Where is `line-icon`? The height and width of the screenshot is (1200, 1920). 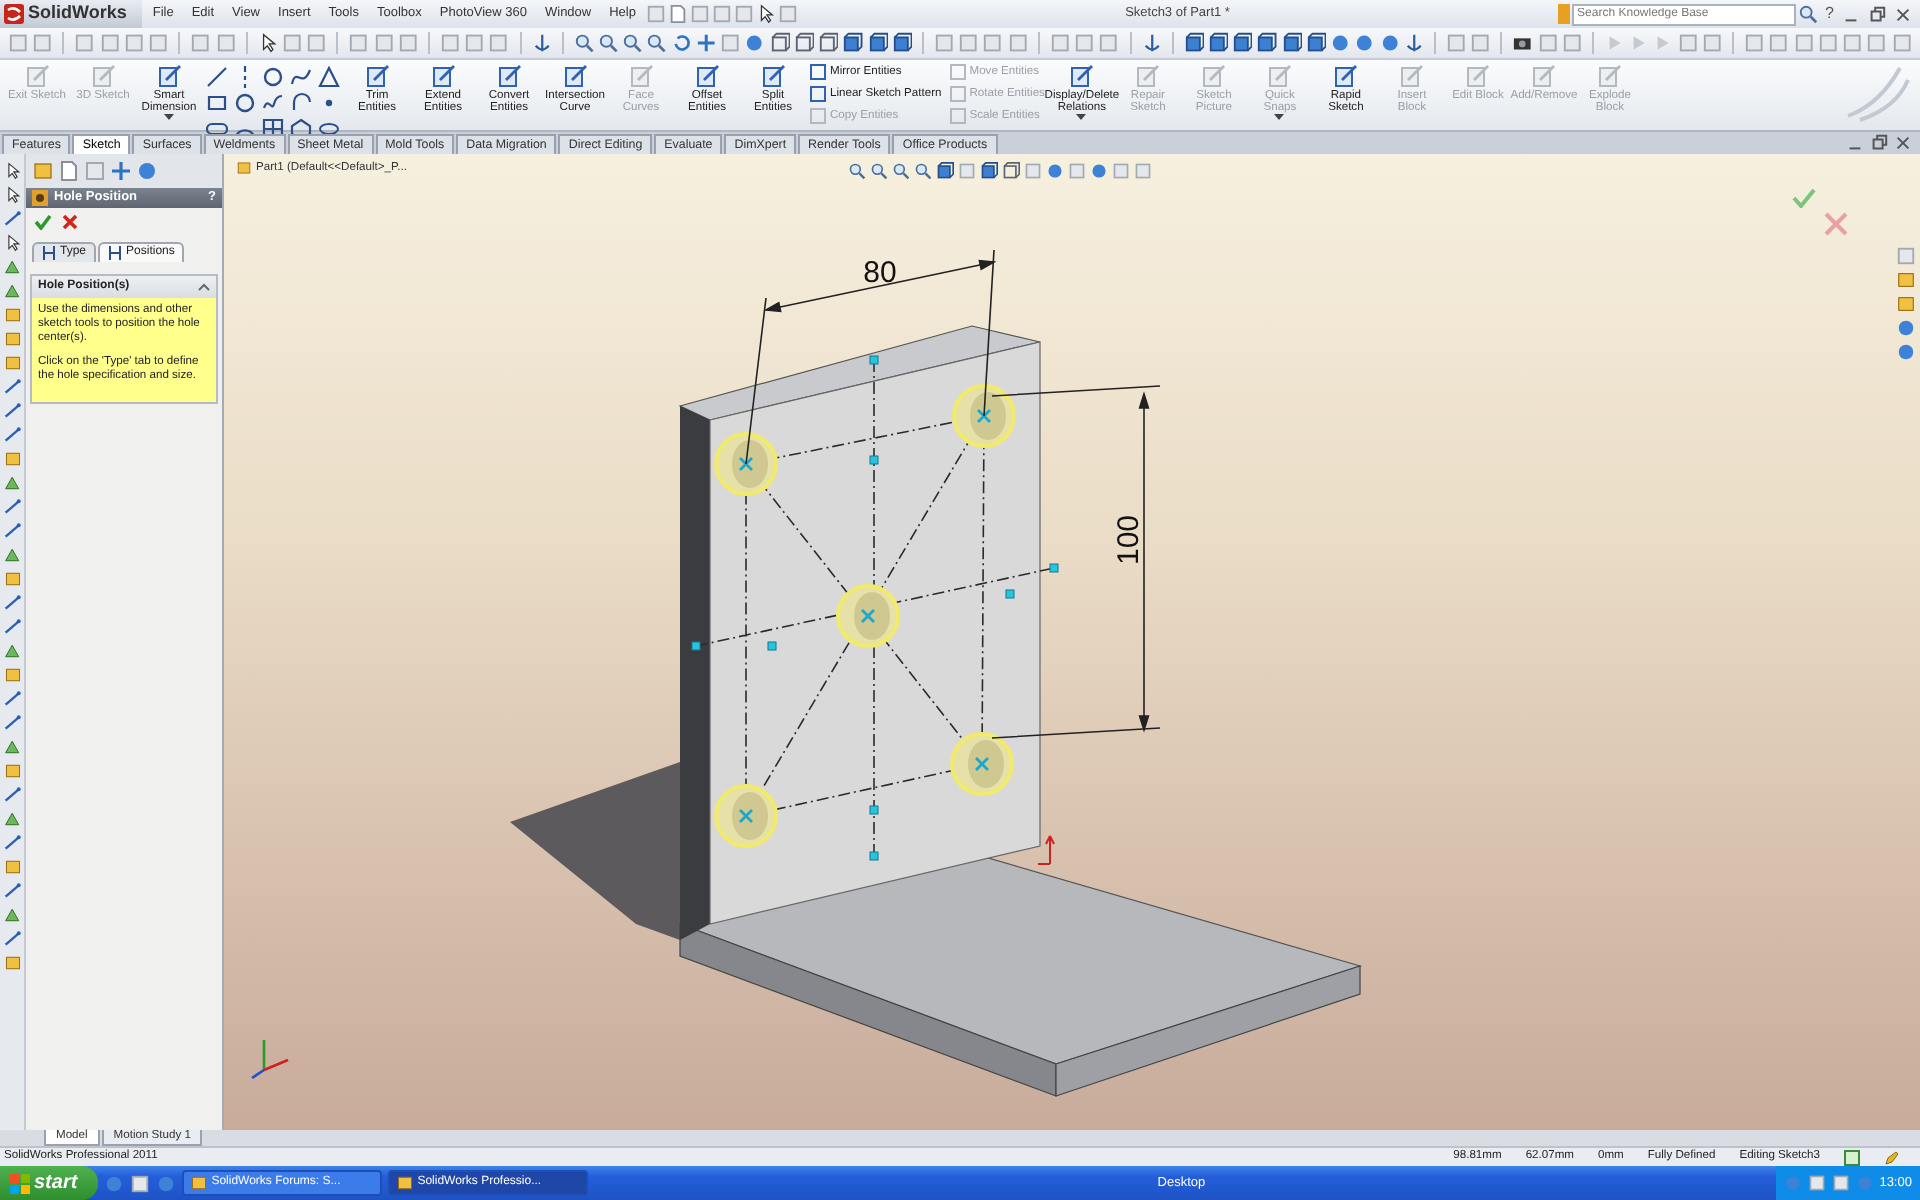
line-icon is located at coordinates (217, 77).